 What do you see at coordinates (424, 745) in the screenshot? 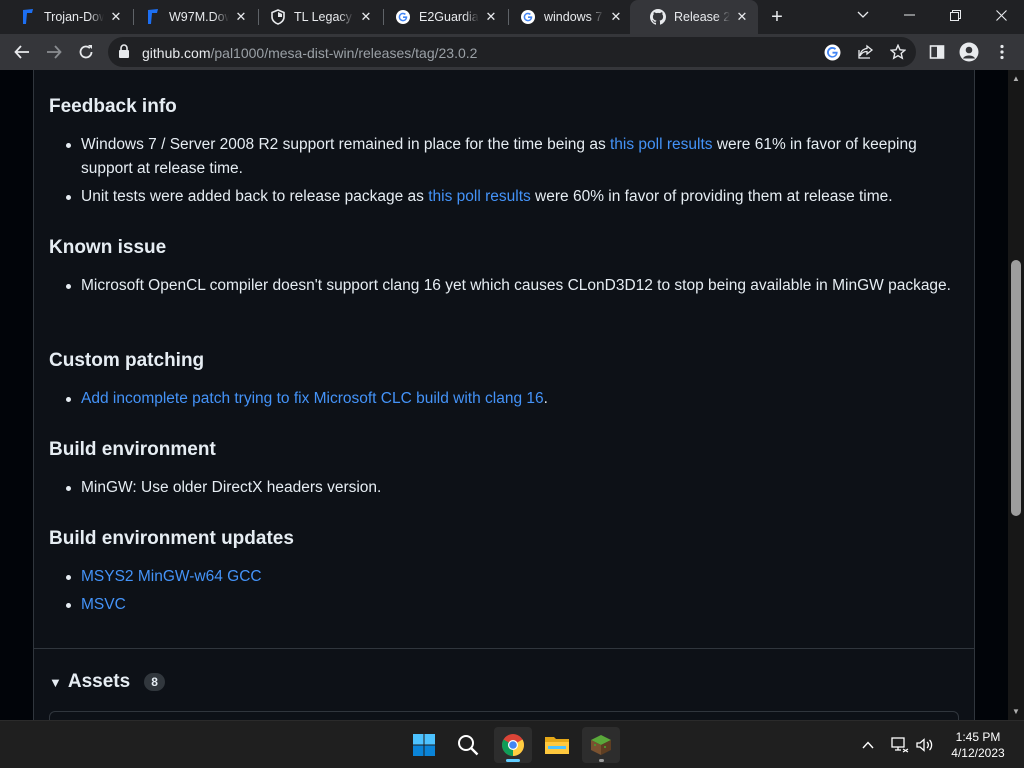
I see `windows-start-icon` at bounding box center [424, 745].